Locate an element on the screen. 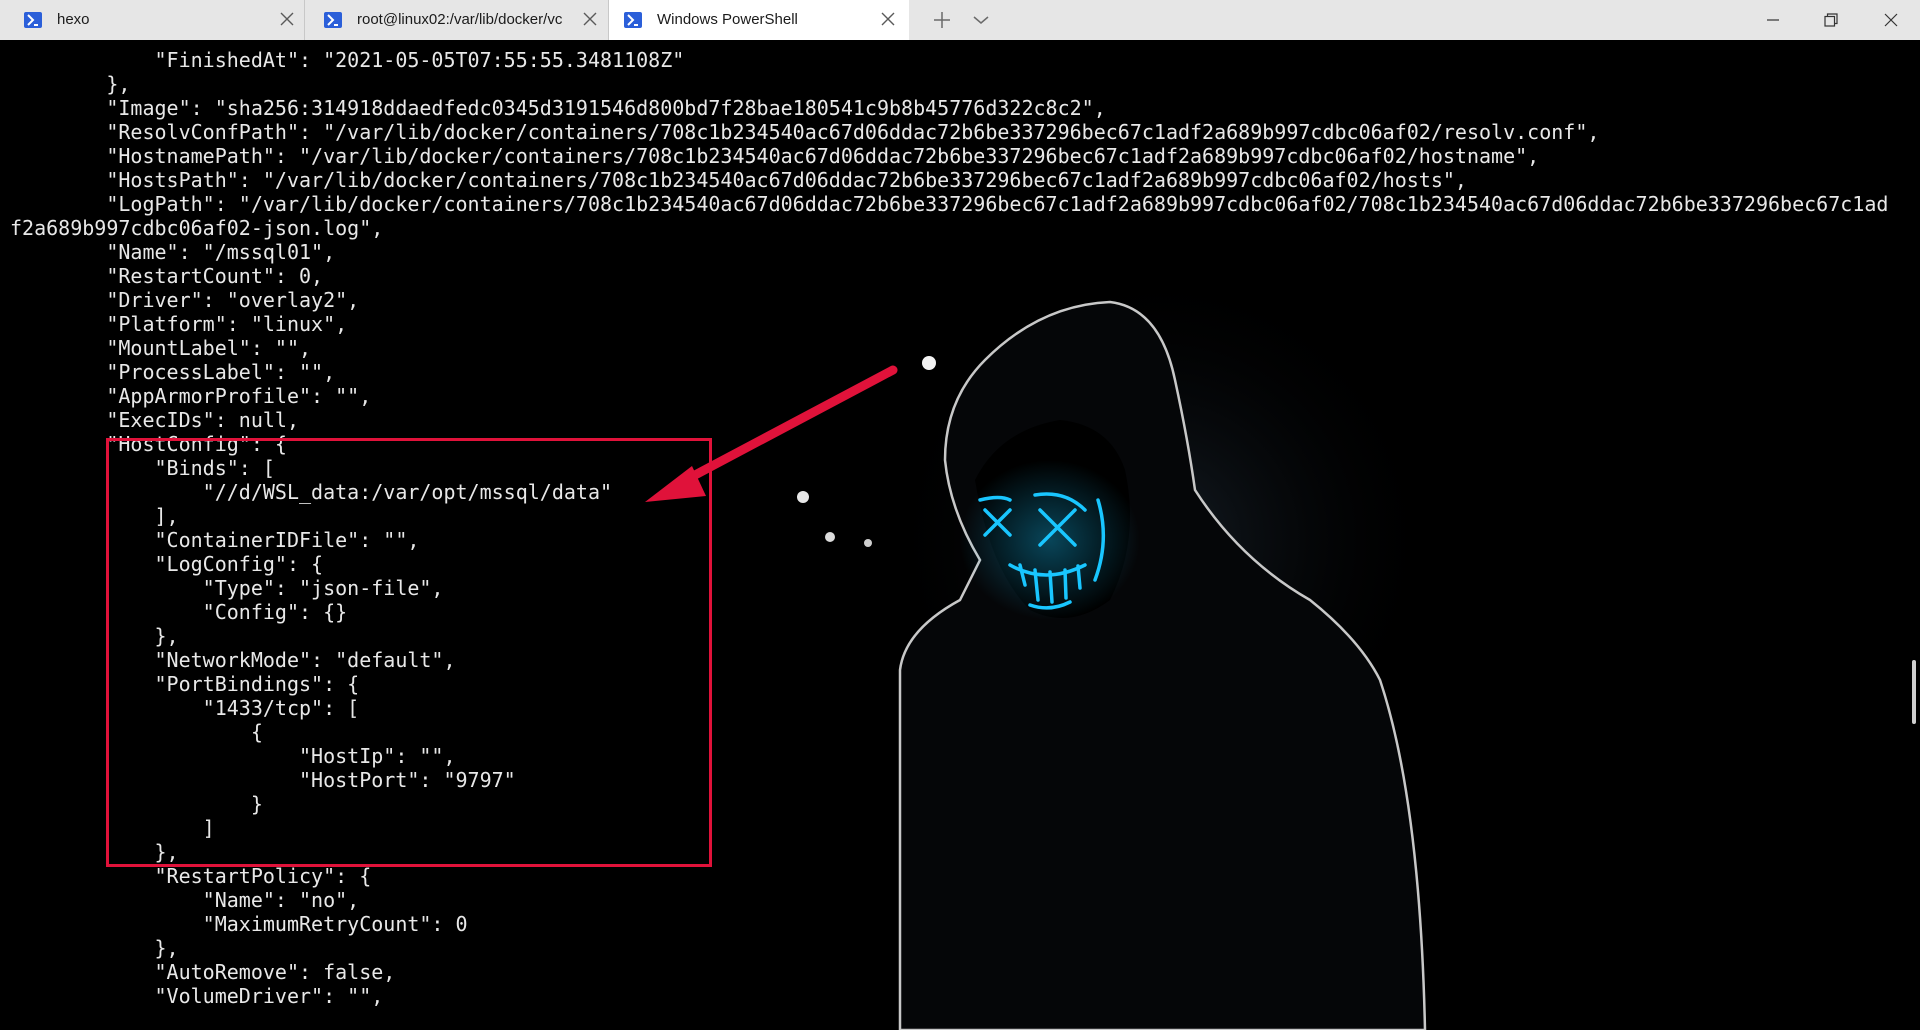  minimize-icon is located at coordinates (1773, 20).